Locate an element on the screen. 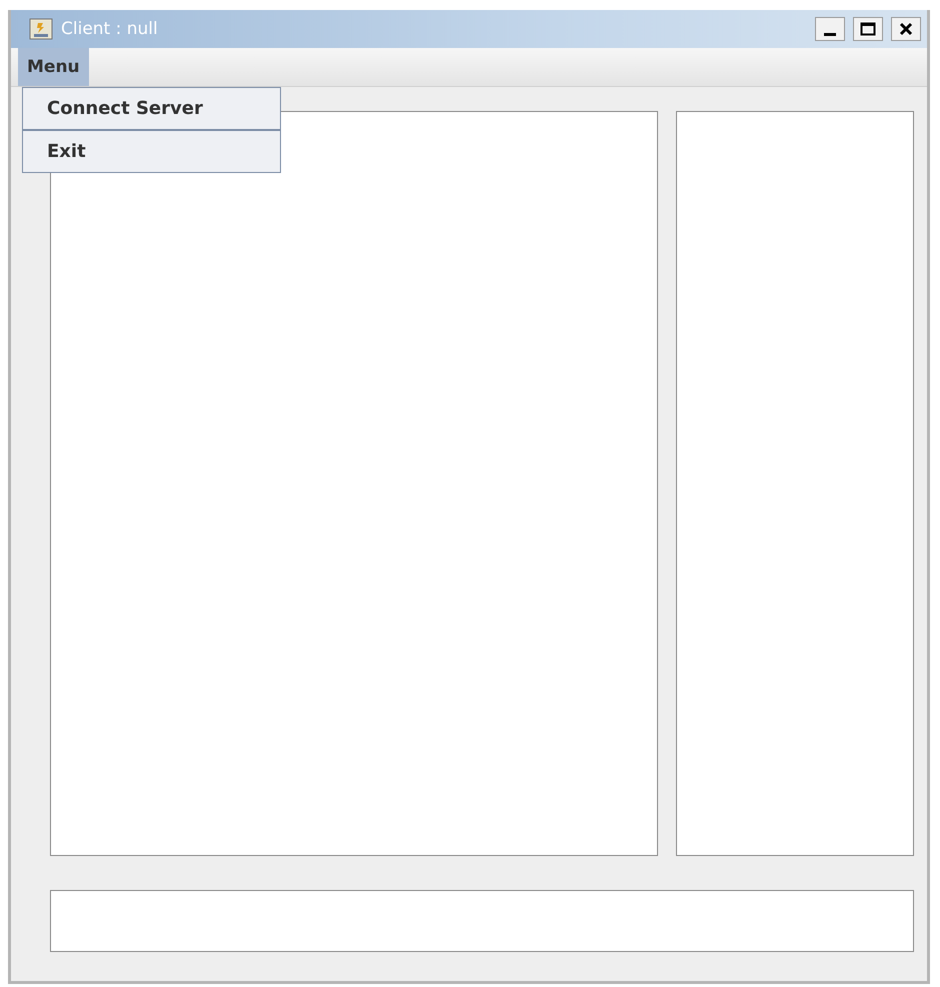  maximize-icon is located at coordinates (868, 29).